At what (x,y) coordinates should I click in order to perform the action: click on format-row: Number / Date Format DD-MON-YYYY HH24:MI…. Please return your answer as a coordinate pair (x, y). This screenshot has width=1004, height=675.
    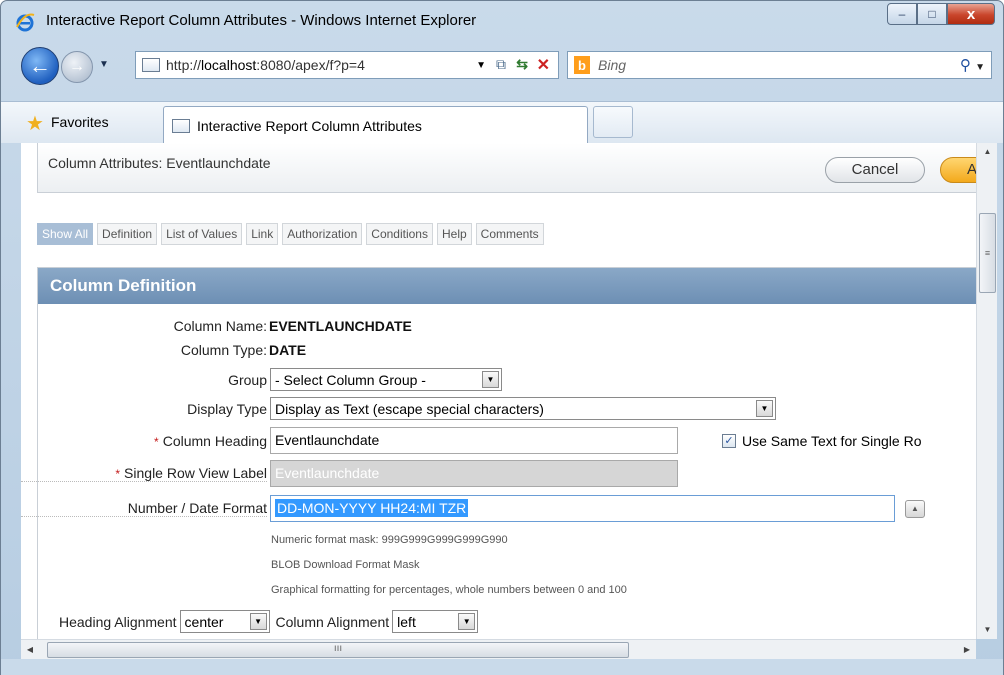
    Looking at the image, I should click on (496, 508).